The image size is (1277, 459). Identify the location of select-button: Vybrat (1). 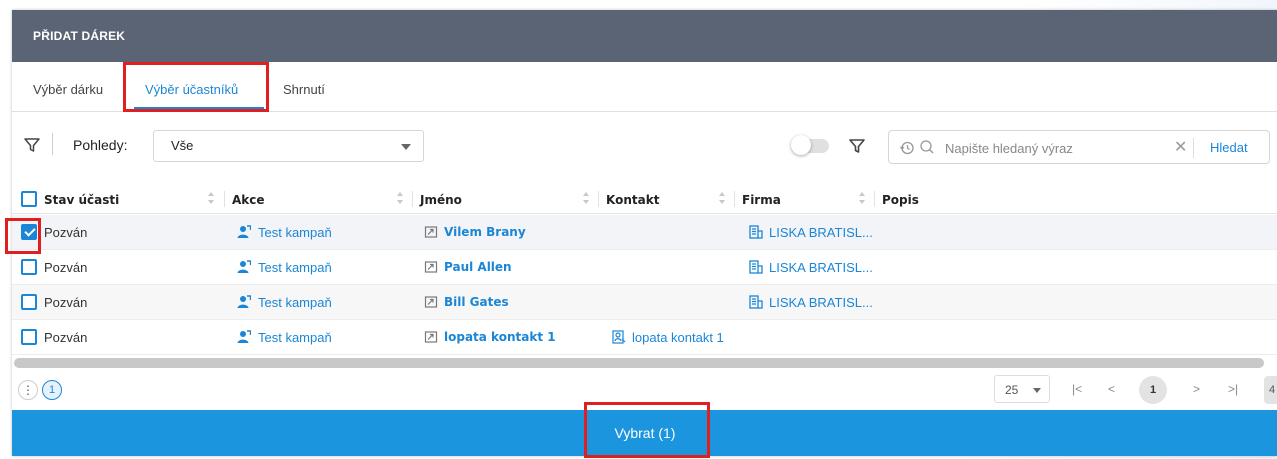
(645, 433).